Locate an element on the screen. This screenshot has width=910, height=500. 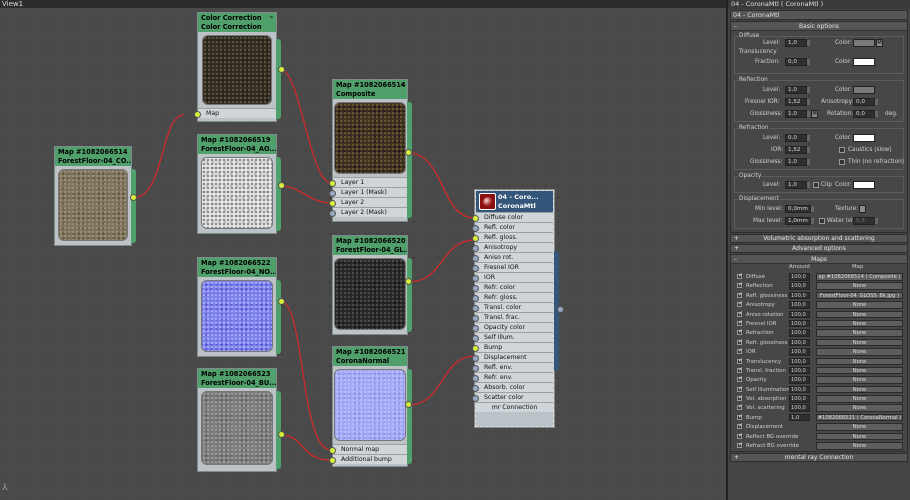
opacity-color-swatch is located at coordinates (864, 185).